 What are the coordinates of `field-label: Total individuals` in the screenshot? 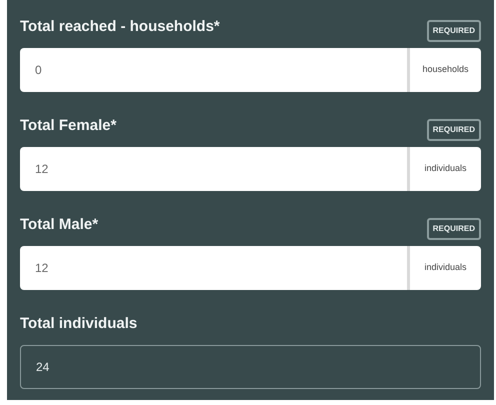 It's located at (79, 324).